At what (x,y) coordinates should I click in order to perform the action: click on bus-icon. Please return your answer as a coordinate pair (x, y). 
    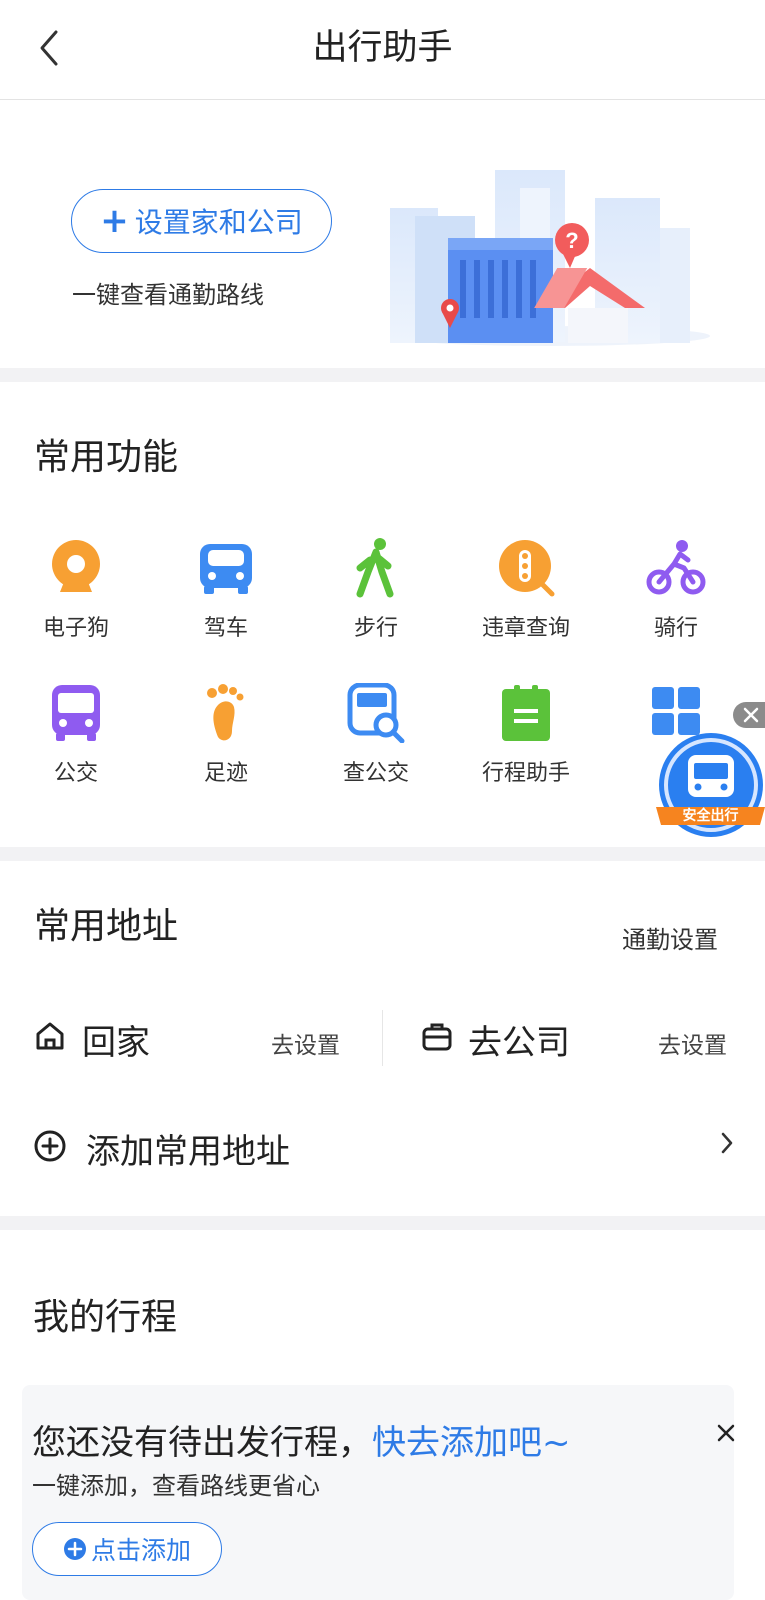
    Looking at the image, I should click on (76, 713).